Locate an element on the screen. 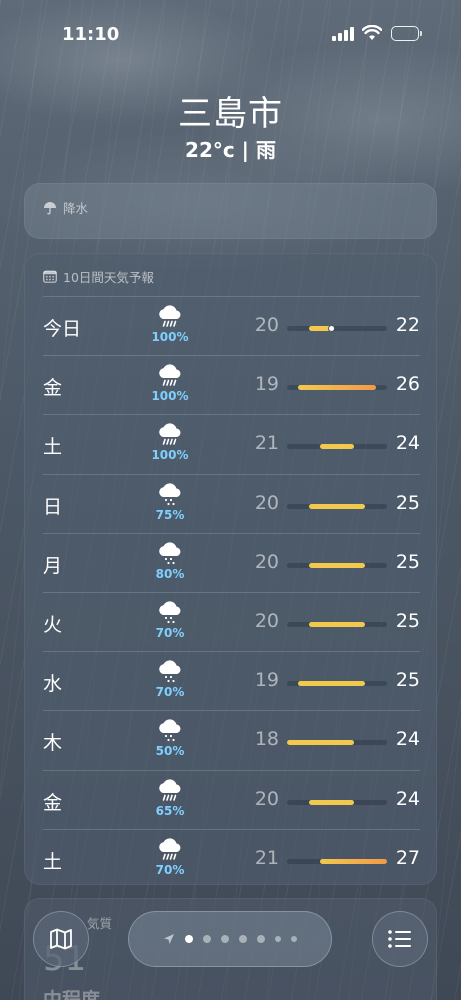 The width and height of the screenshot is (461, 1000). forecast-row: 今日 100% 20 22 is located at coordinates (231, 325).